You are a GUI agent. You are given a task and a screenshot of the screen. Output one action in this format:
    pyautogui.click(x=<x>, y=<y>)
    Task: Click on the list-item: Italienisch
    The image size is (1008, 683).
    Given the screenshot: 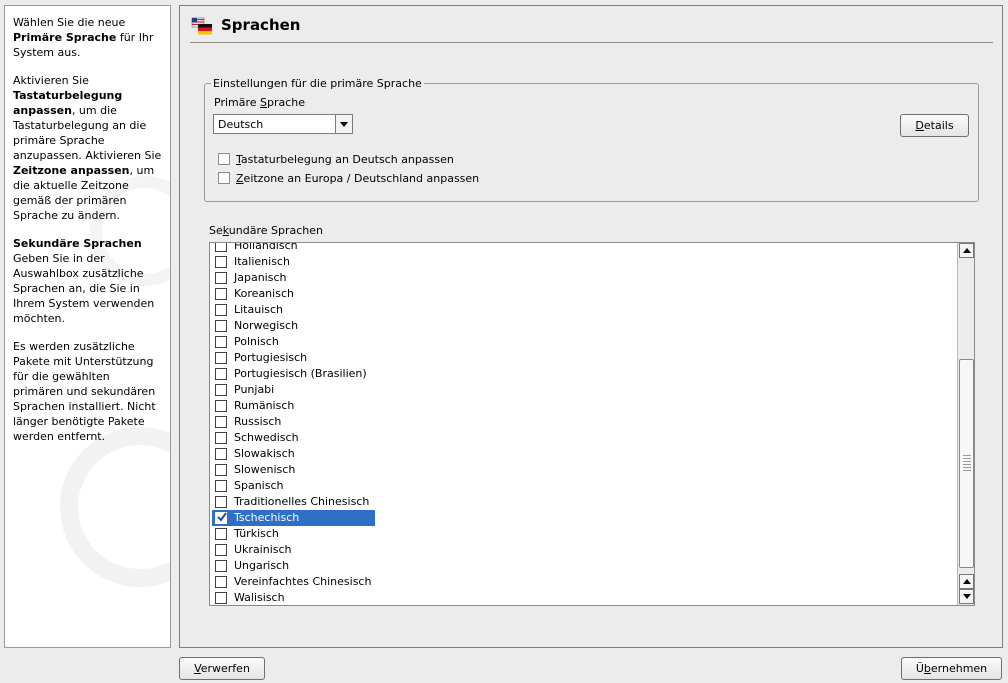 What is the action you would take?
    pyautogui.click(x=582, y=262)
    